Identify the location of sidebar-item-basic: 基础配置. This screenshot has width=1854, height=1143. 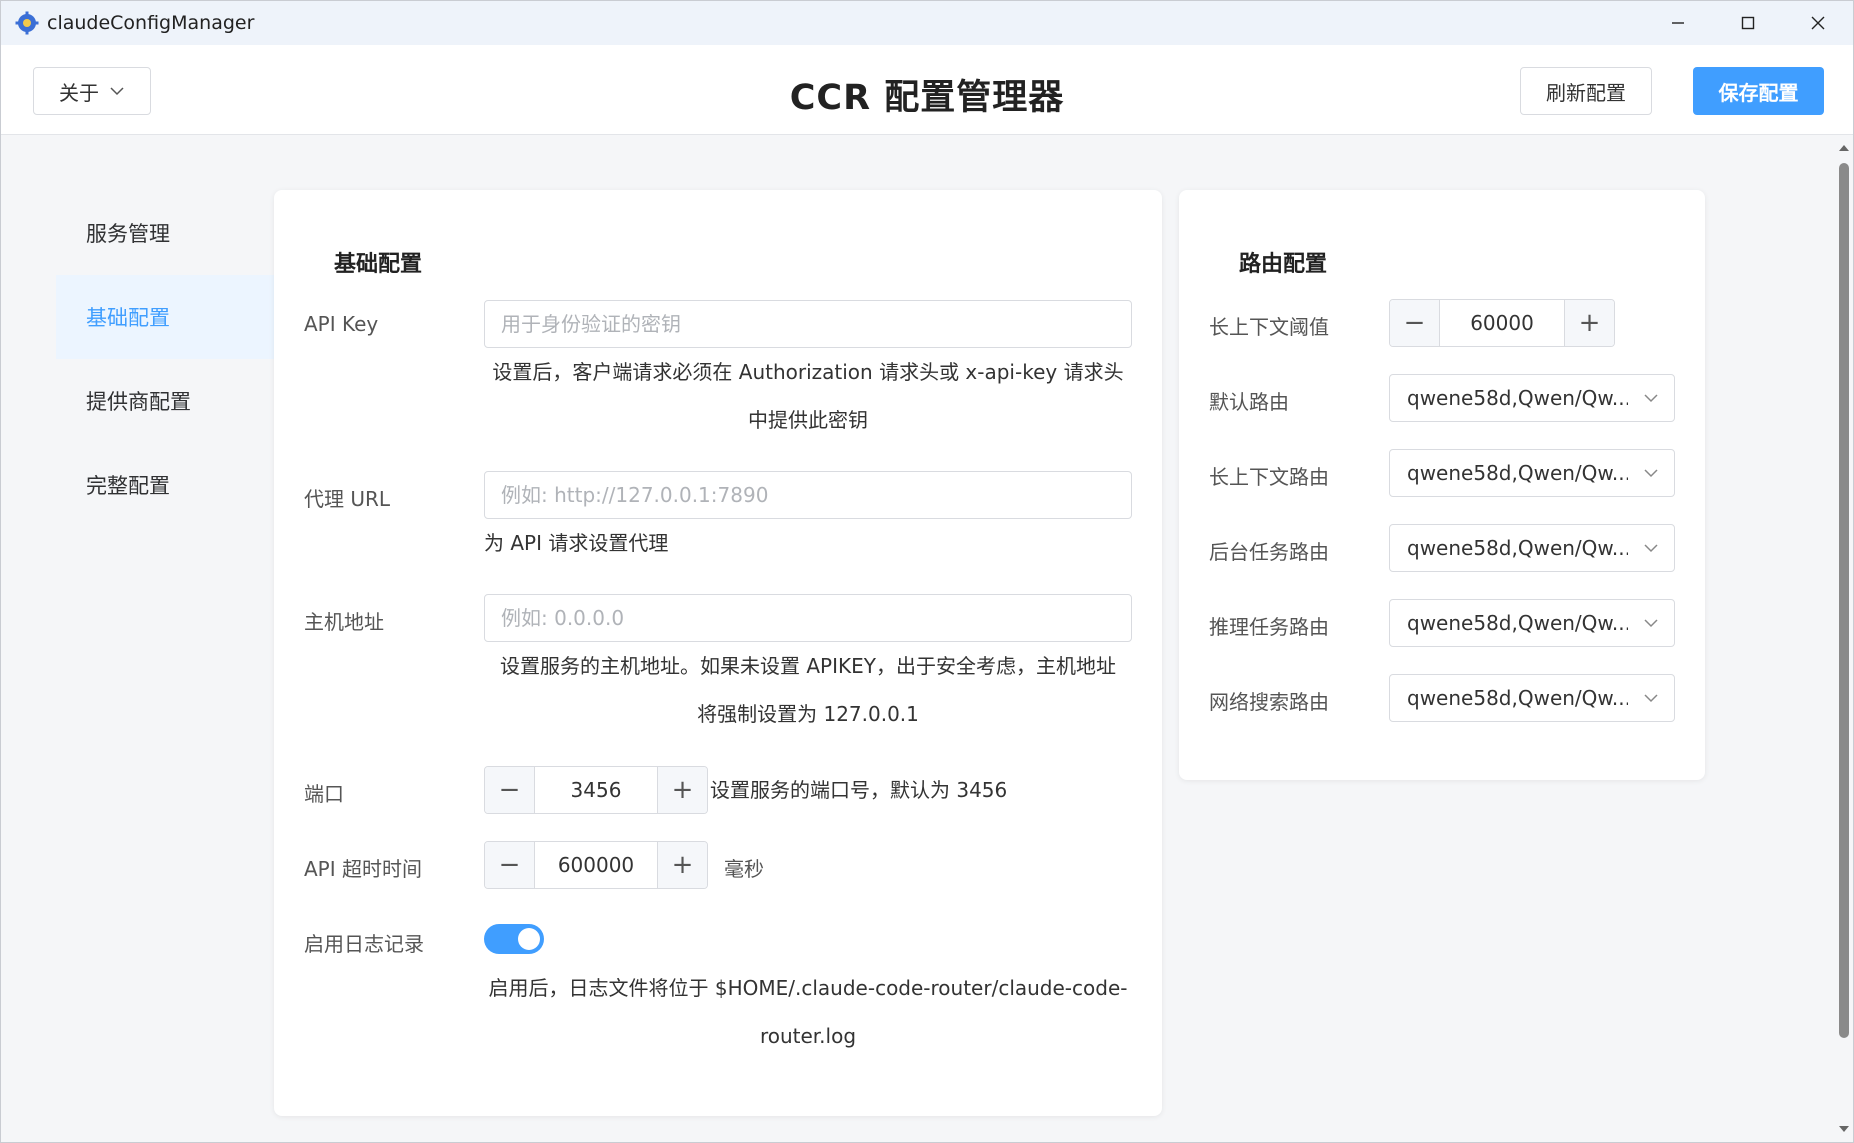
(165, 317).